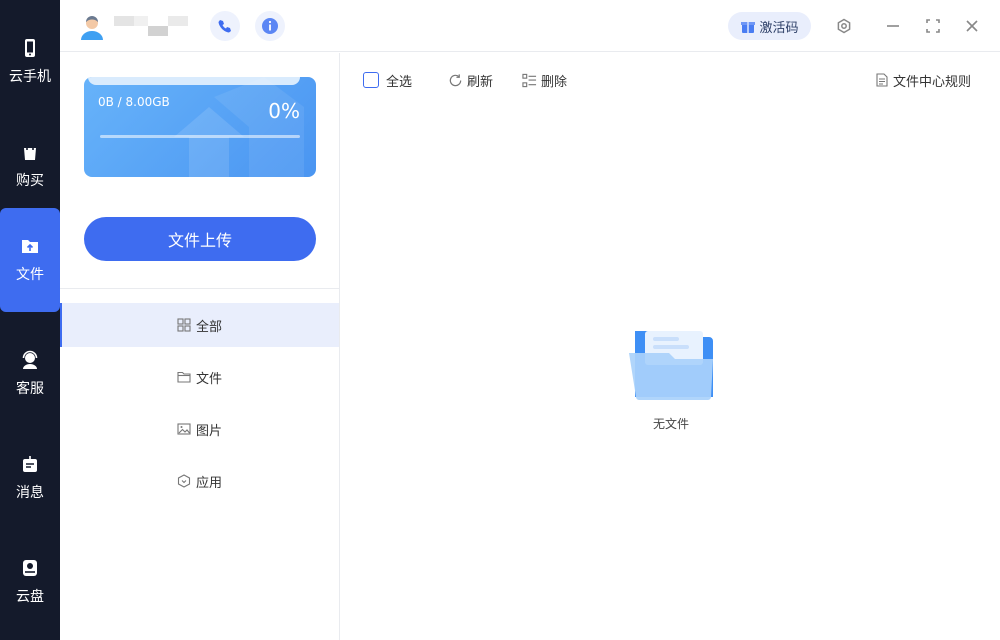 The image size is (1000, 640). What do you see at coordinates (371, 80) in the screenshot?
I see `checkbox-box` at bounding box center [371, 80].